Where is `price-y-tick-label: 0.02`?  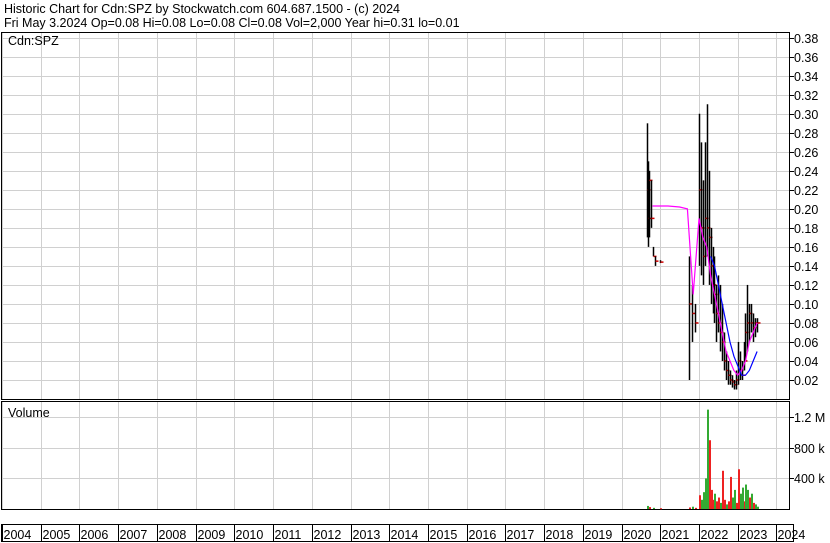
price-y-tick-label: 0.02 is located at coordinates (806, 381).